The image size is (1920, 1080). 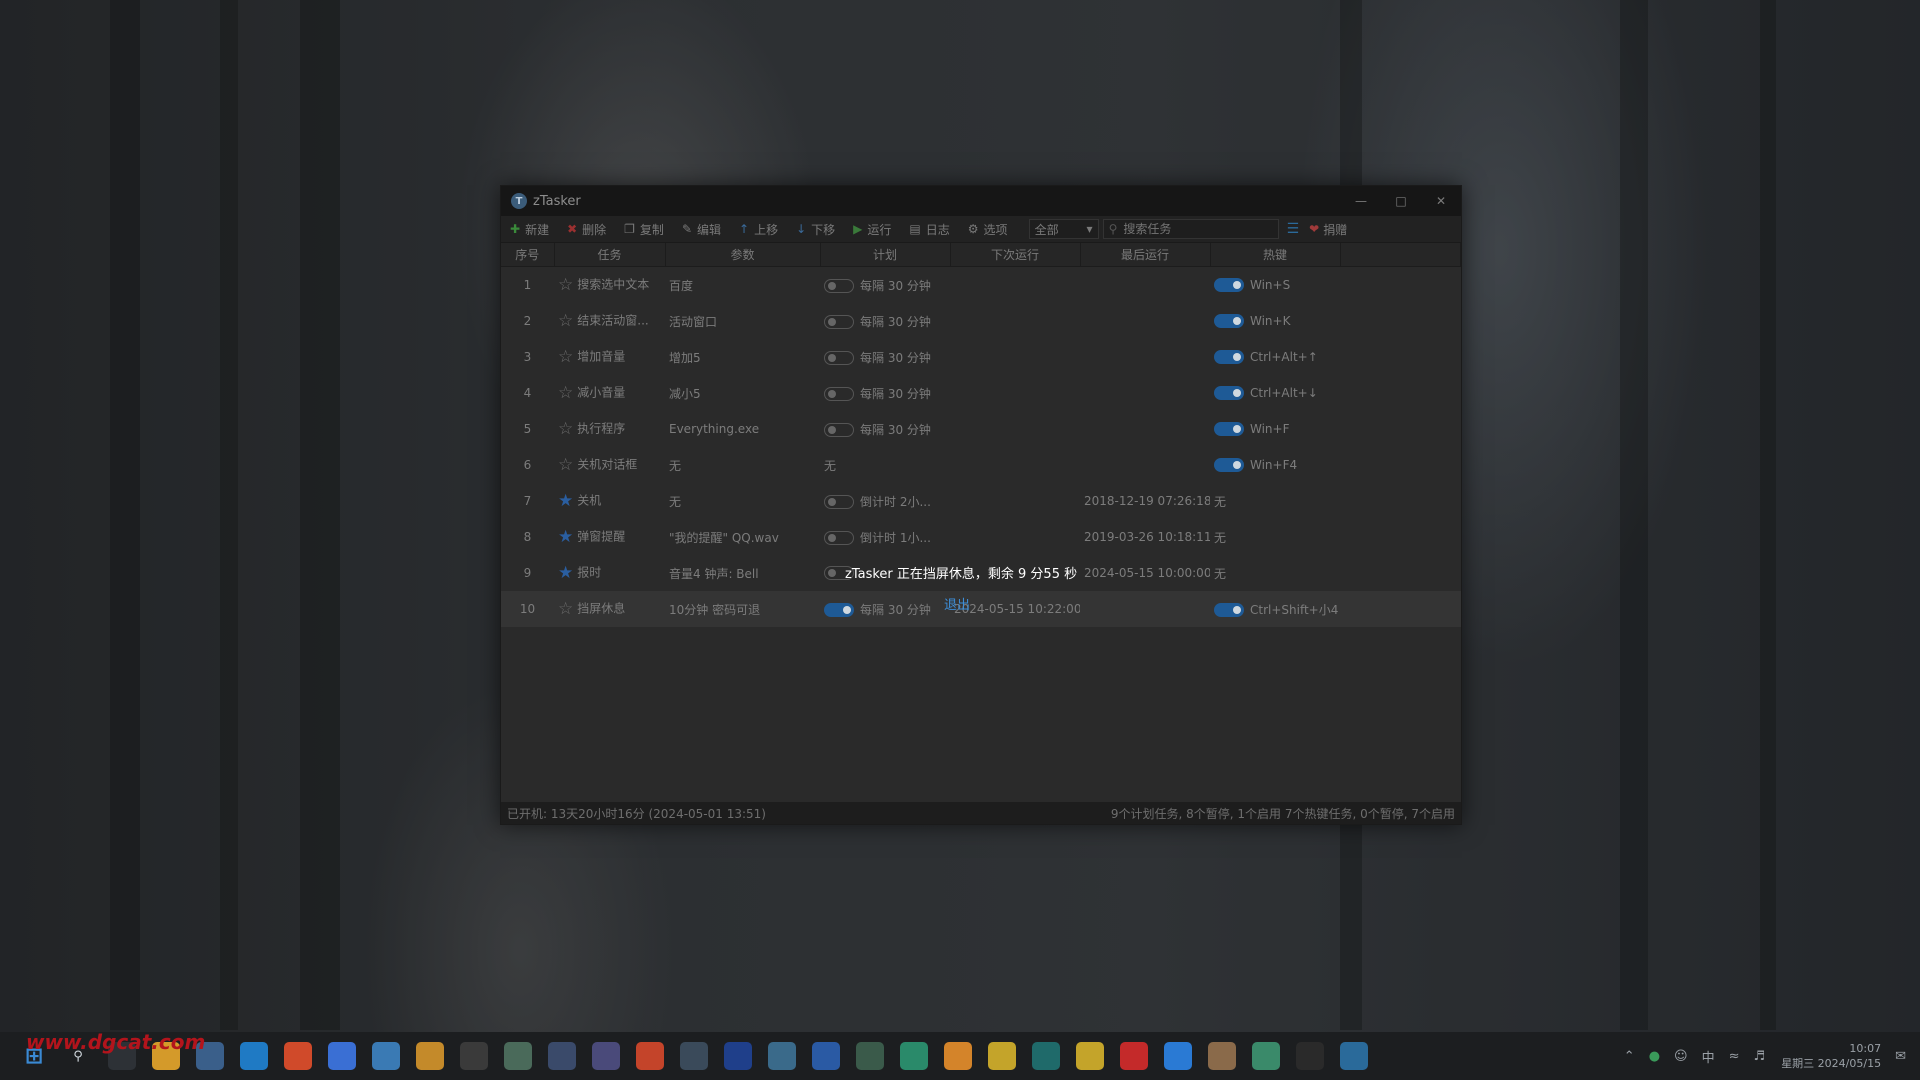 What do you see at coordinates (981, 465) in the screenshot?
I see `table-row: 6 ☆ 关机对话框 无 无 Win+F4` at bounding box center [981, 465].